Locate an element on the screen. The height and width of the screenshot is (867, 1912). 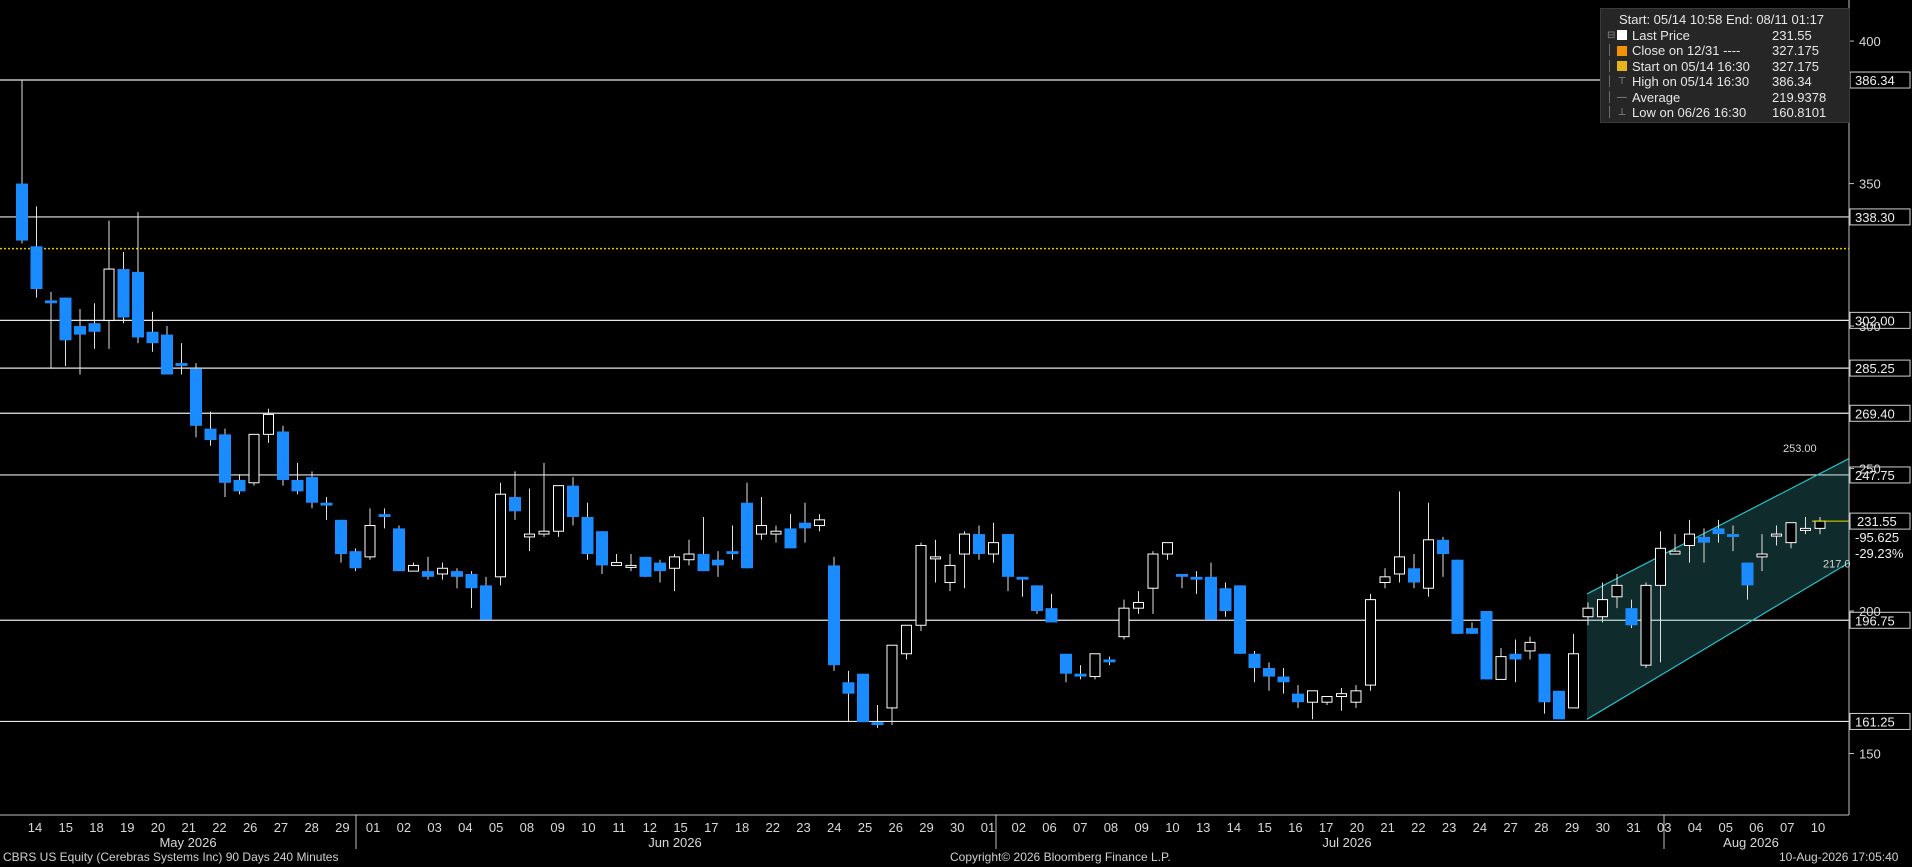
legend-label: Close on 12/31 ---- is located at coordinates (1686, 50).